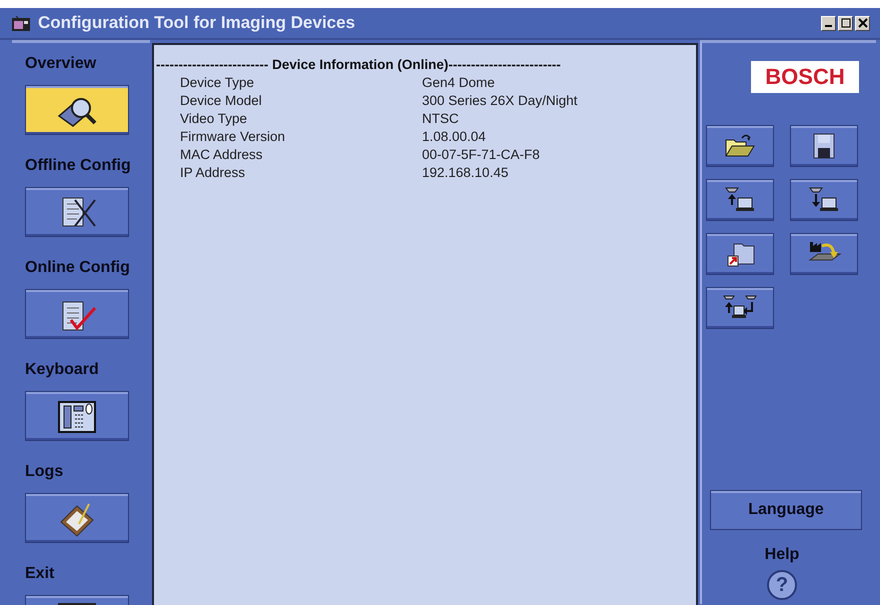 The height and width of the screenshot is (605, 880). What do you see at coordinates (213, 172) in the screenshot?
I see `field-label: IP Address` at bounding box center [213, 172].